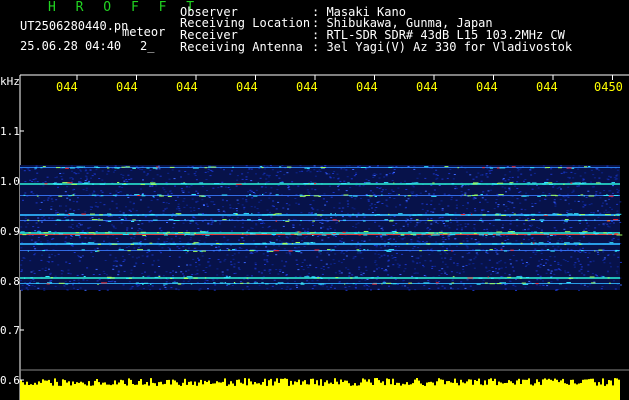 Image resolution: width=629 pixels, height=400 pixels. I want to click on page-indicator: 2_, so click(147, 46).